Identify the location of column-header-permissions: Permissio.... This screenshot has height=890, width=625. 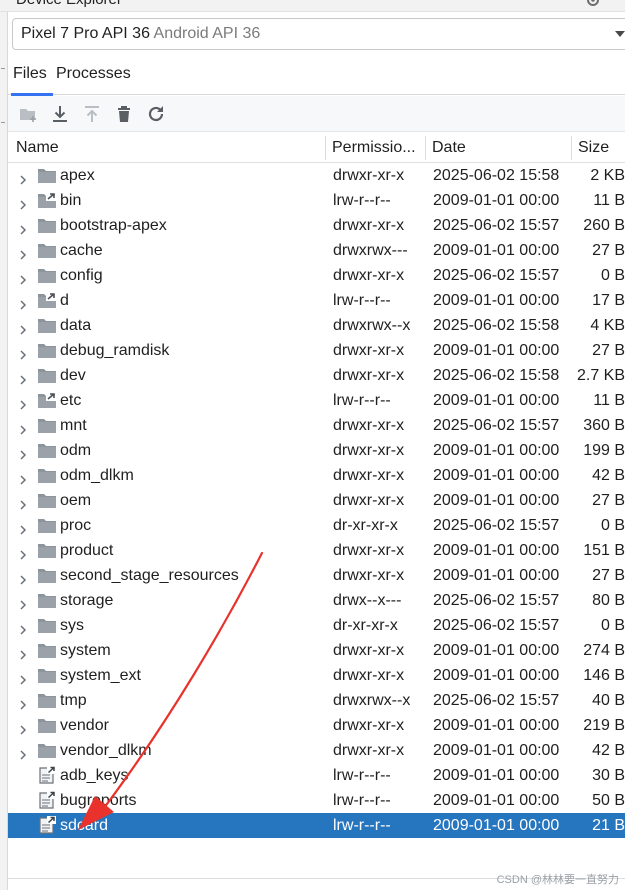
(378, 148).